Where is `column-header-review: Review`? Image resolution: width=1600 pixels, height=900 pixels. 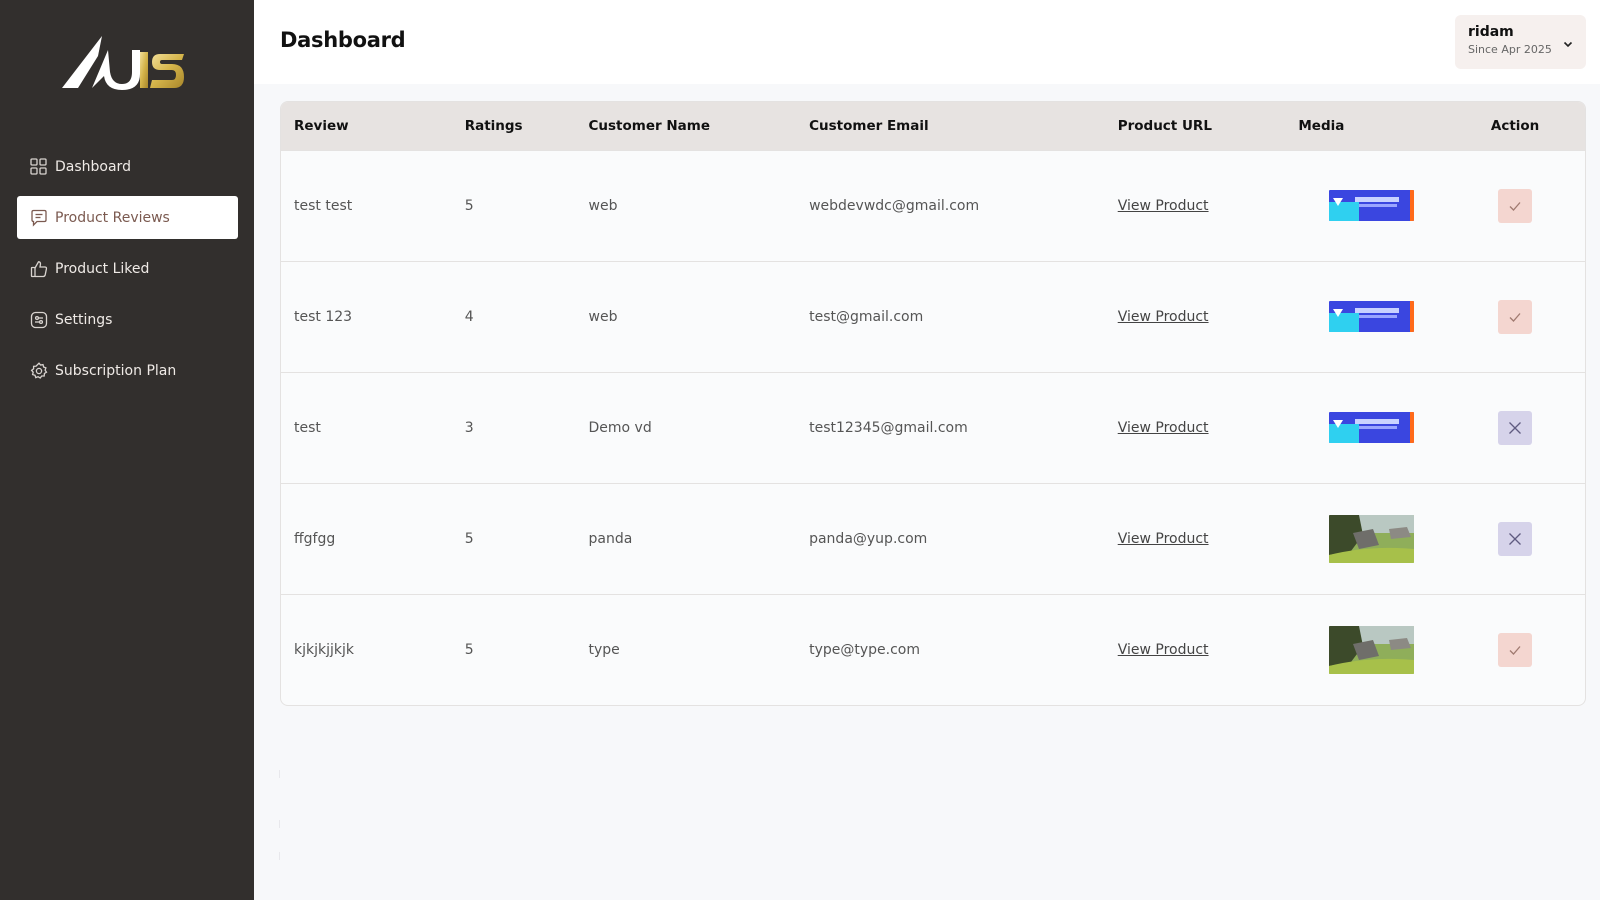 column-header-review: Review is located at coordinates (321, 125).